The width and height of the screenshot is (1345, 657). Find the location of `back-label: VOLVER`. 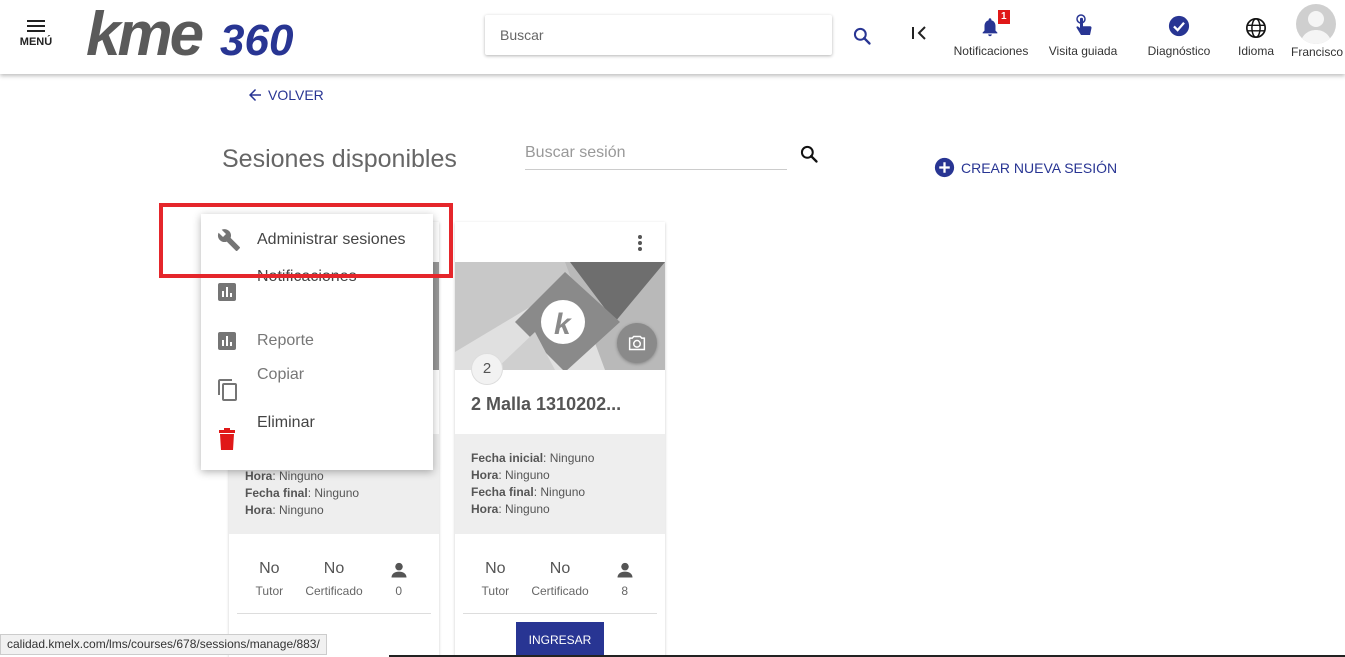

back-label: VOLVER is located at coordinates (296, 95).